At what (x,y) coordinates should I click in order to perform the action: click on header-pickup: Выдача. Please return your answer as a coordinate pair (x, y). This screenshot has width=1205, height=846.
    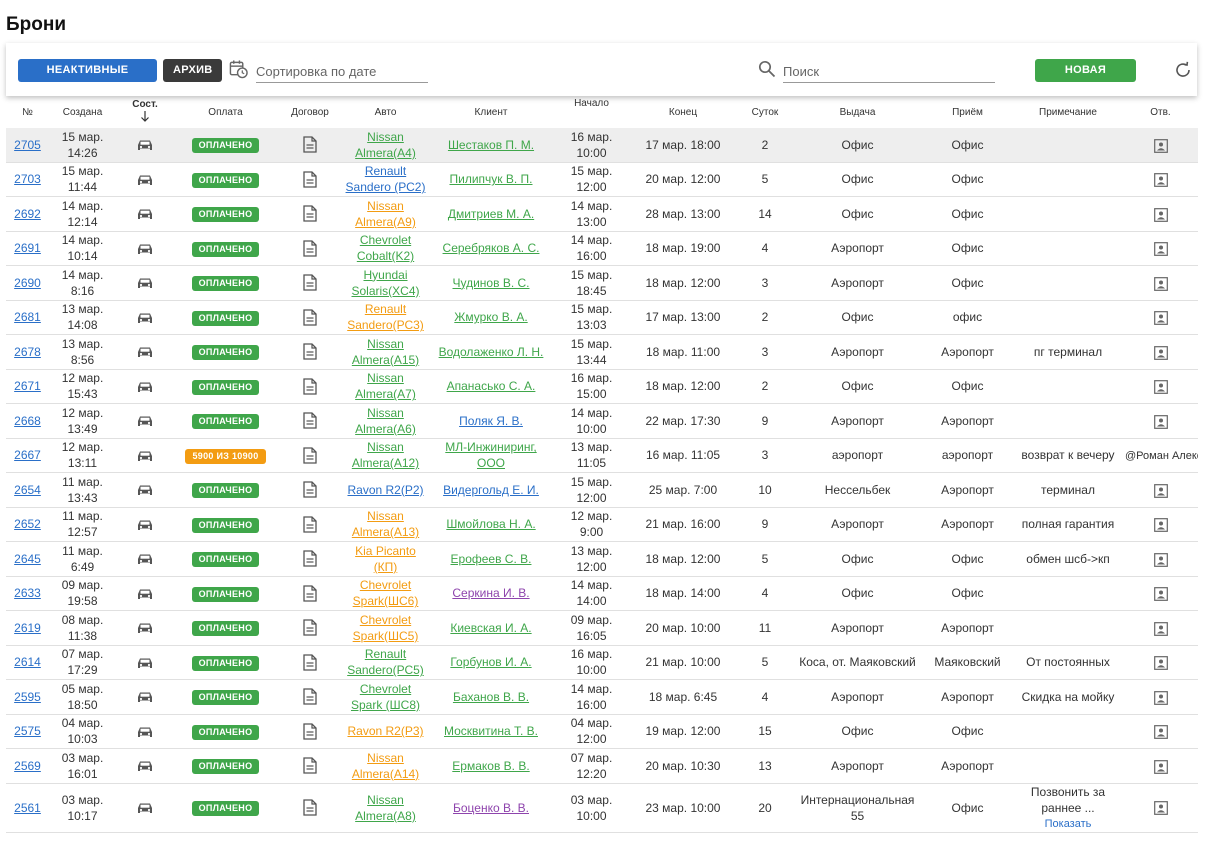
    Looking at the image, I should click on (857, 112).